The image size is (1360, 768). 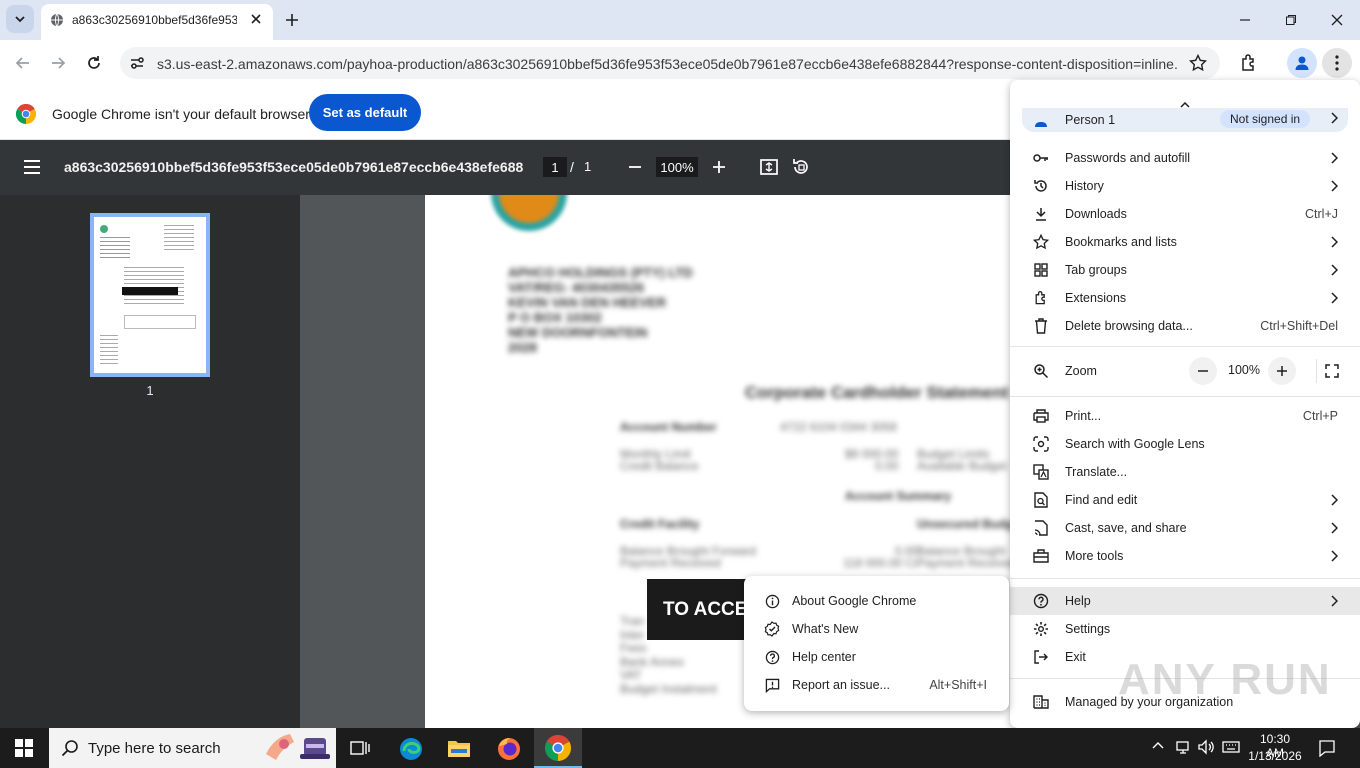 I want to click on translate-icon, so click(x=1041, y=472).